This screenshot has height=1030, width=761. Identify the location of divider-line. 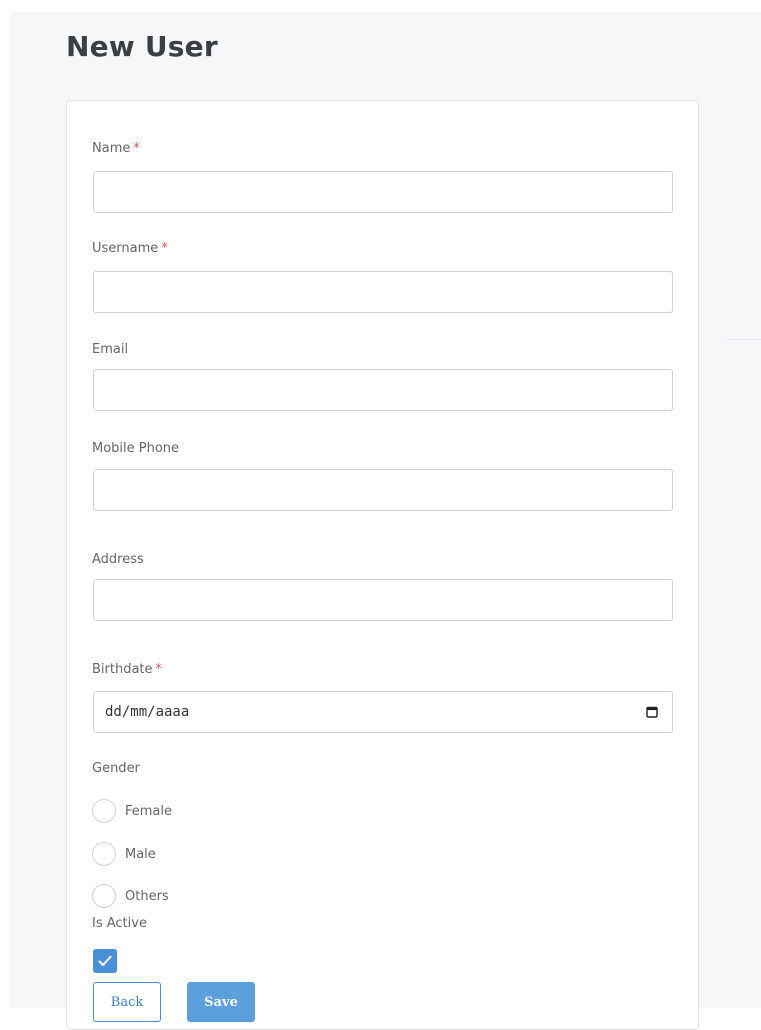
(743, 339).